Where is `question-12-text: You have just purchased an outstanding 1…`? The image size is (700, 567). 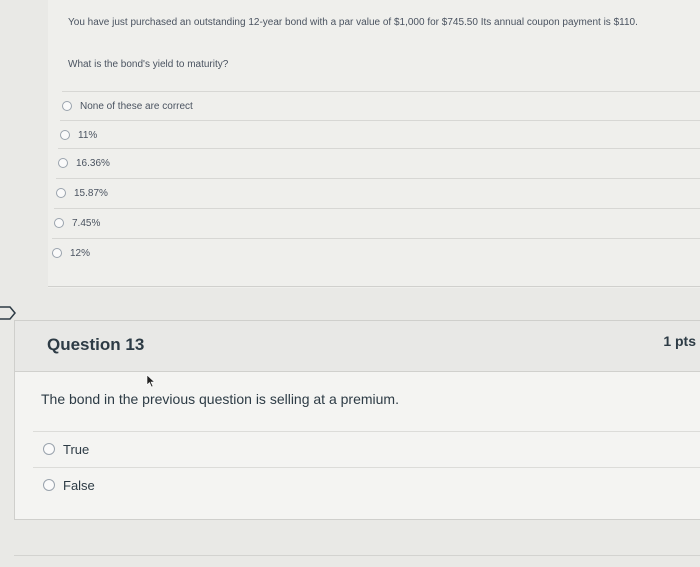
question-12-text: You have just purchased an outstanding 1… is located at coordinates (353, 22).